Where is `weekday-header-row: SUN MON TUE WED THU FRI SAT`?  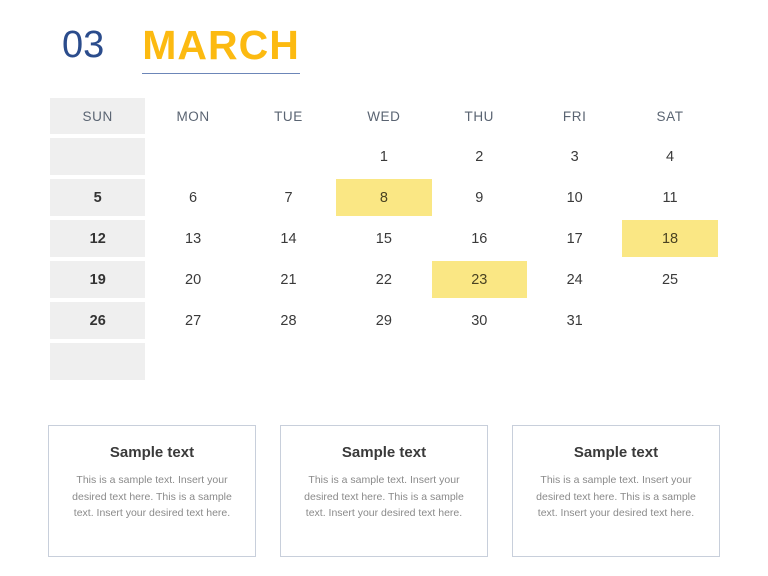
weekday-header-row: SUN MON TUE WED THU FRI SAT is located at coordinates (384, 116).